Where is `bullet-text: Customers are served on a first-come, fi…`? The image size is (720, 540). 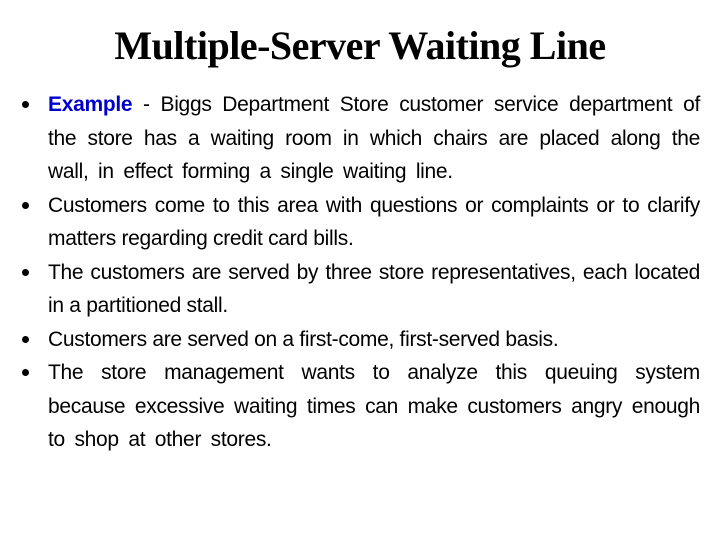
bullet-text: Customers are served on a first-come, fi… is located at coordinates (303, 339).